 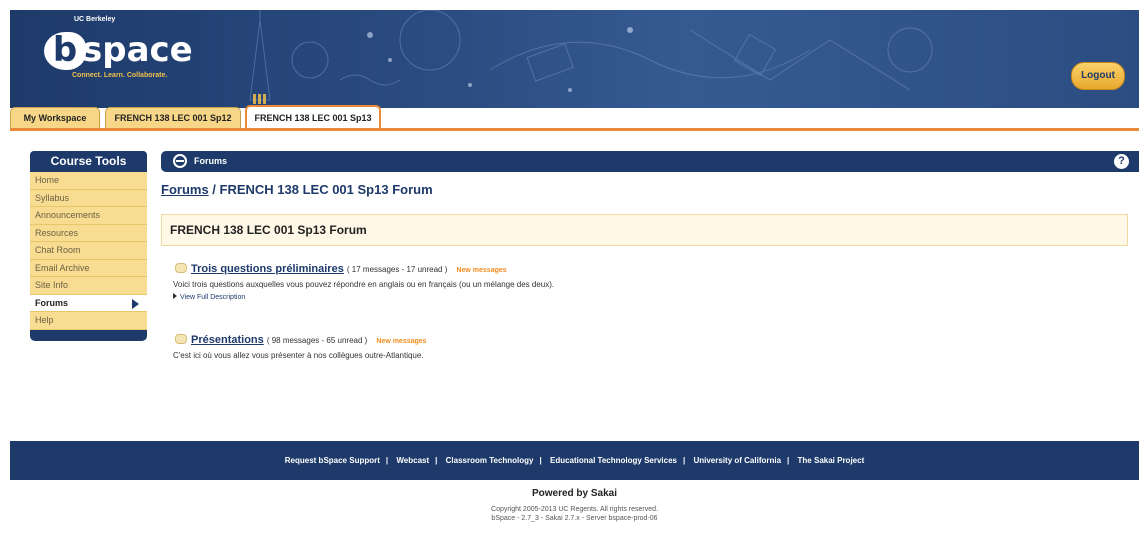 I want to click on footer-link-support: Request bSpace Support, so click(x=332, y=460).